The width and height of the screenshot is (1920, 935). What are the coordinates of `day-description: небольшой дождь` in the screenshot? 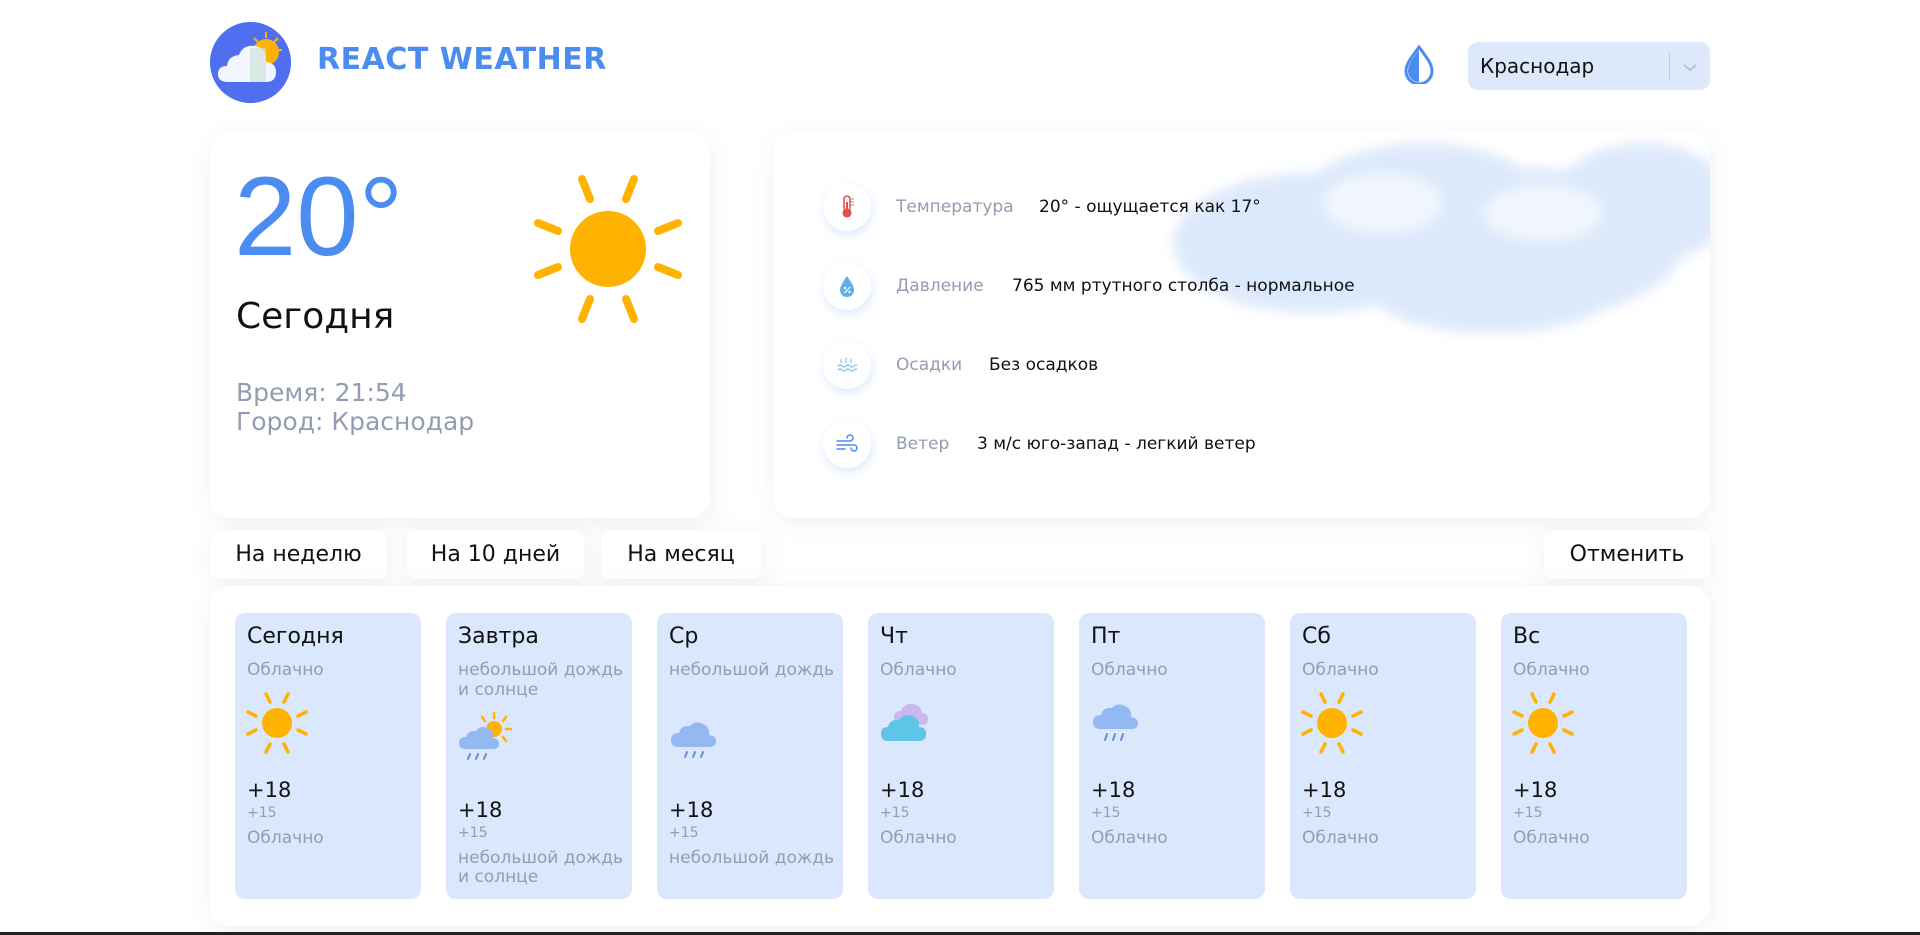 It's located at (751, 670).